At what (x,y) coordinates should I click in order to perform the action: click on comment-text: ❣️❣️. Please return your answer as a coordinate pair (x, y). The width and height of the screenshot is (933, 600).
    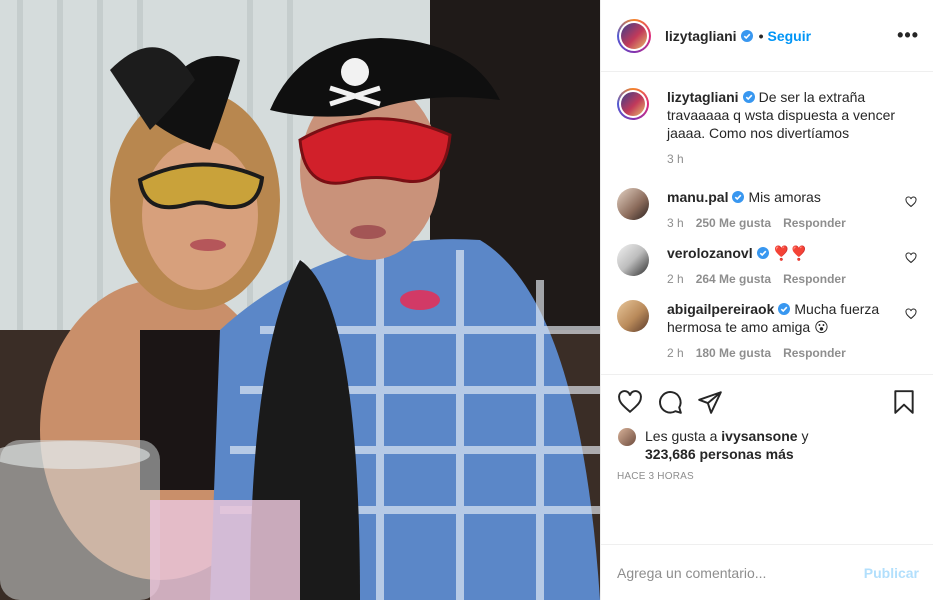
    Looking at the image, I should click on (790, 253).